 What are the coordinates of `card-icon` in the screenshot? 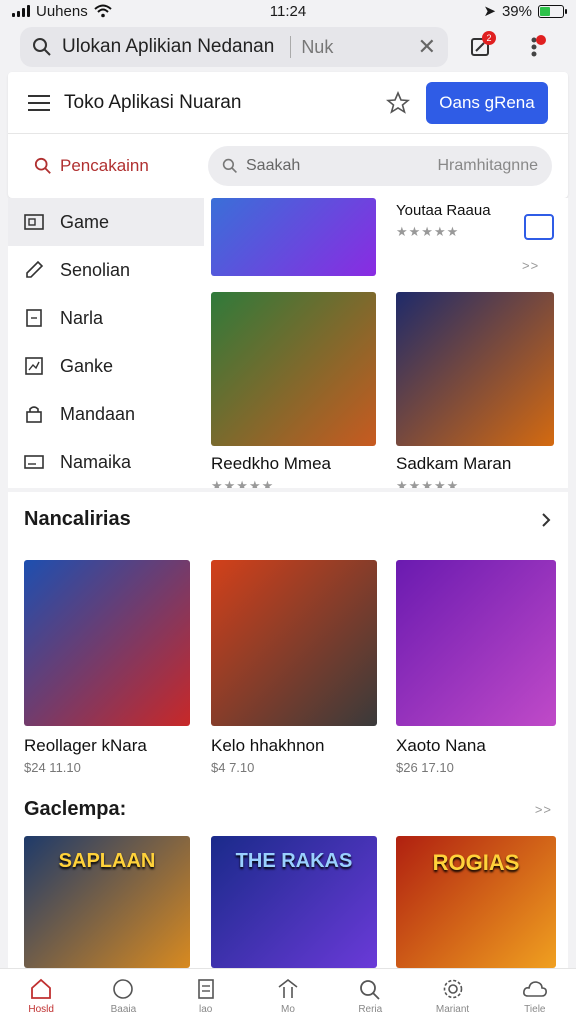 It's located at (34, 462).